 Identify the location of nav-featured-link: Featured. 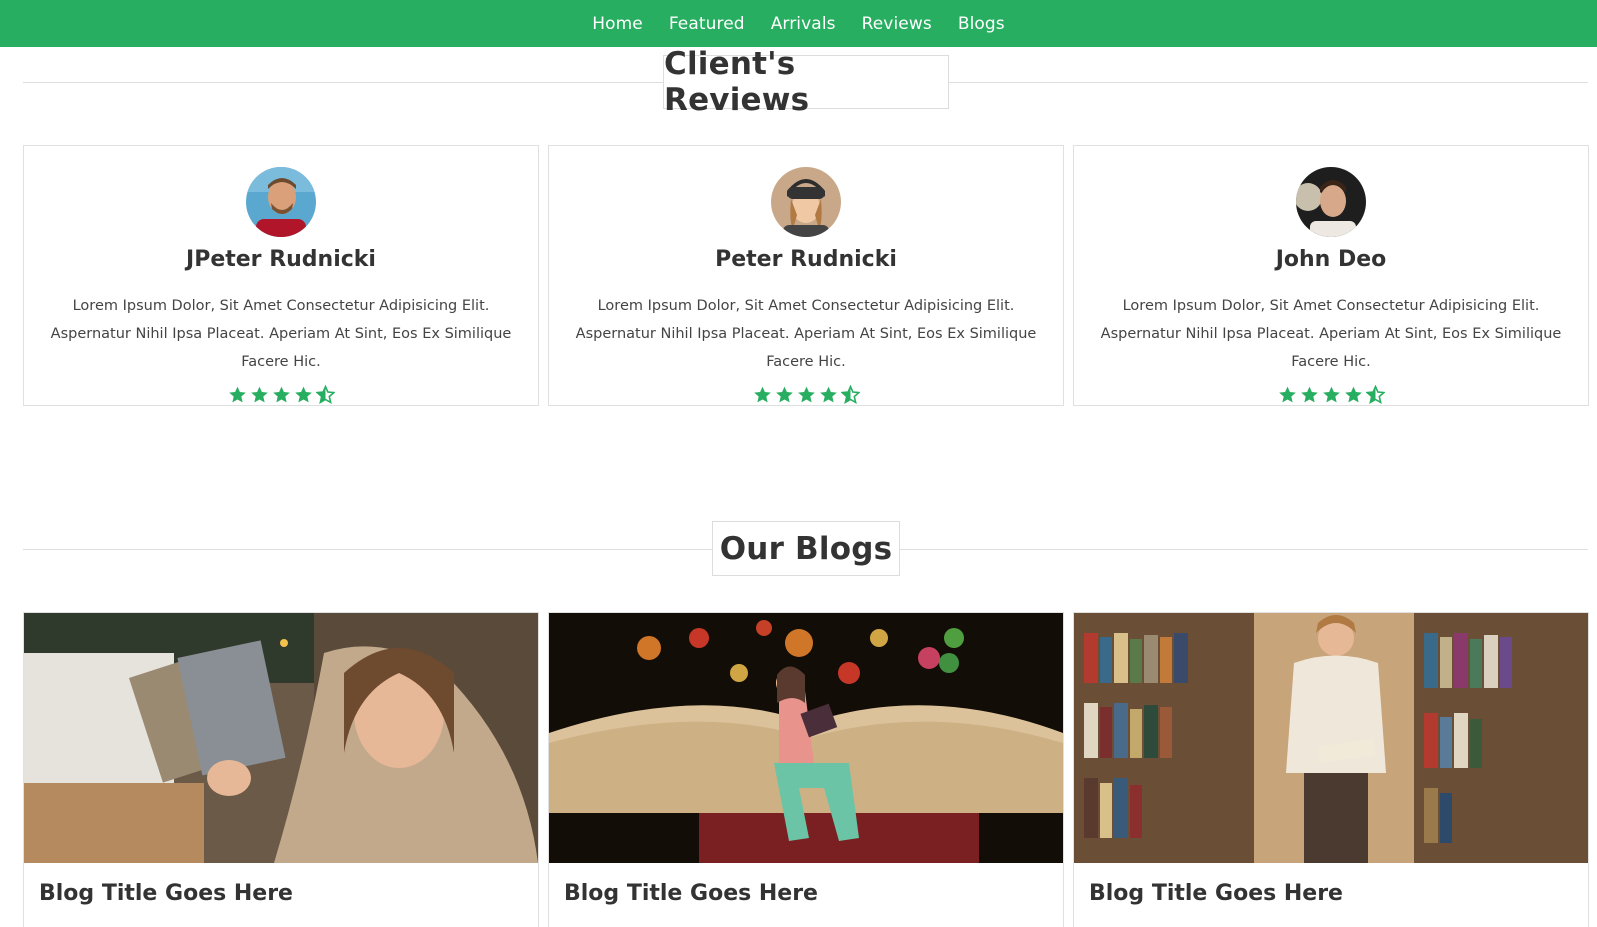
(707, 24).